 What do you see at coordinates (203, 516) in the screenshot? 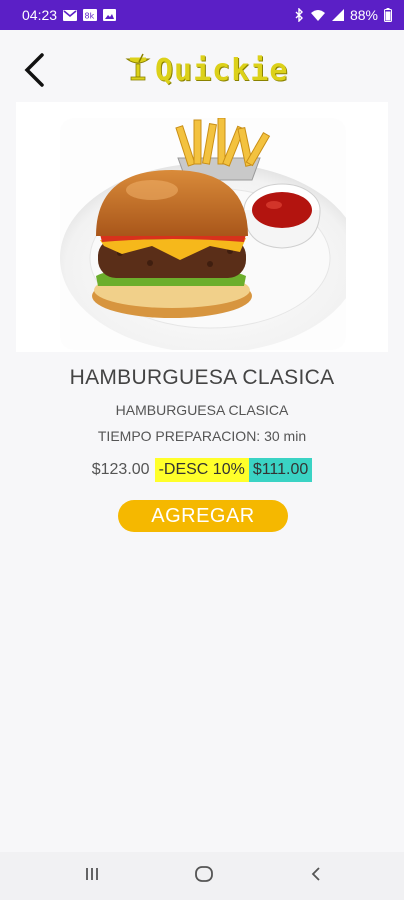
I see `add-button: AGREGAR` at bounding box center [203, 516].